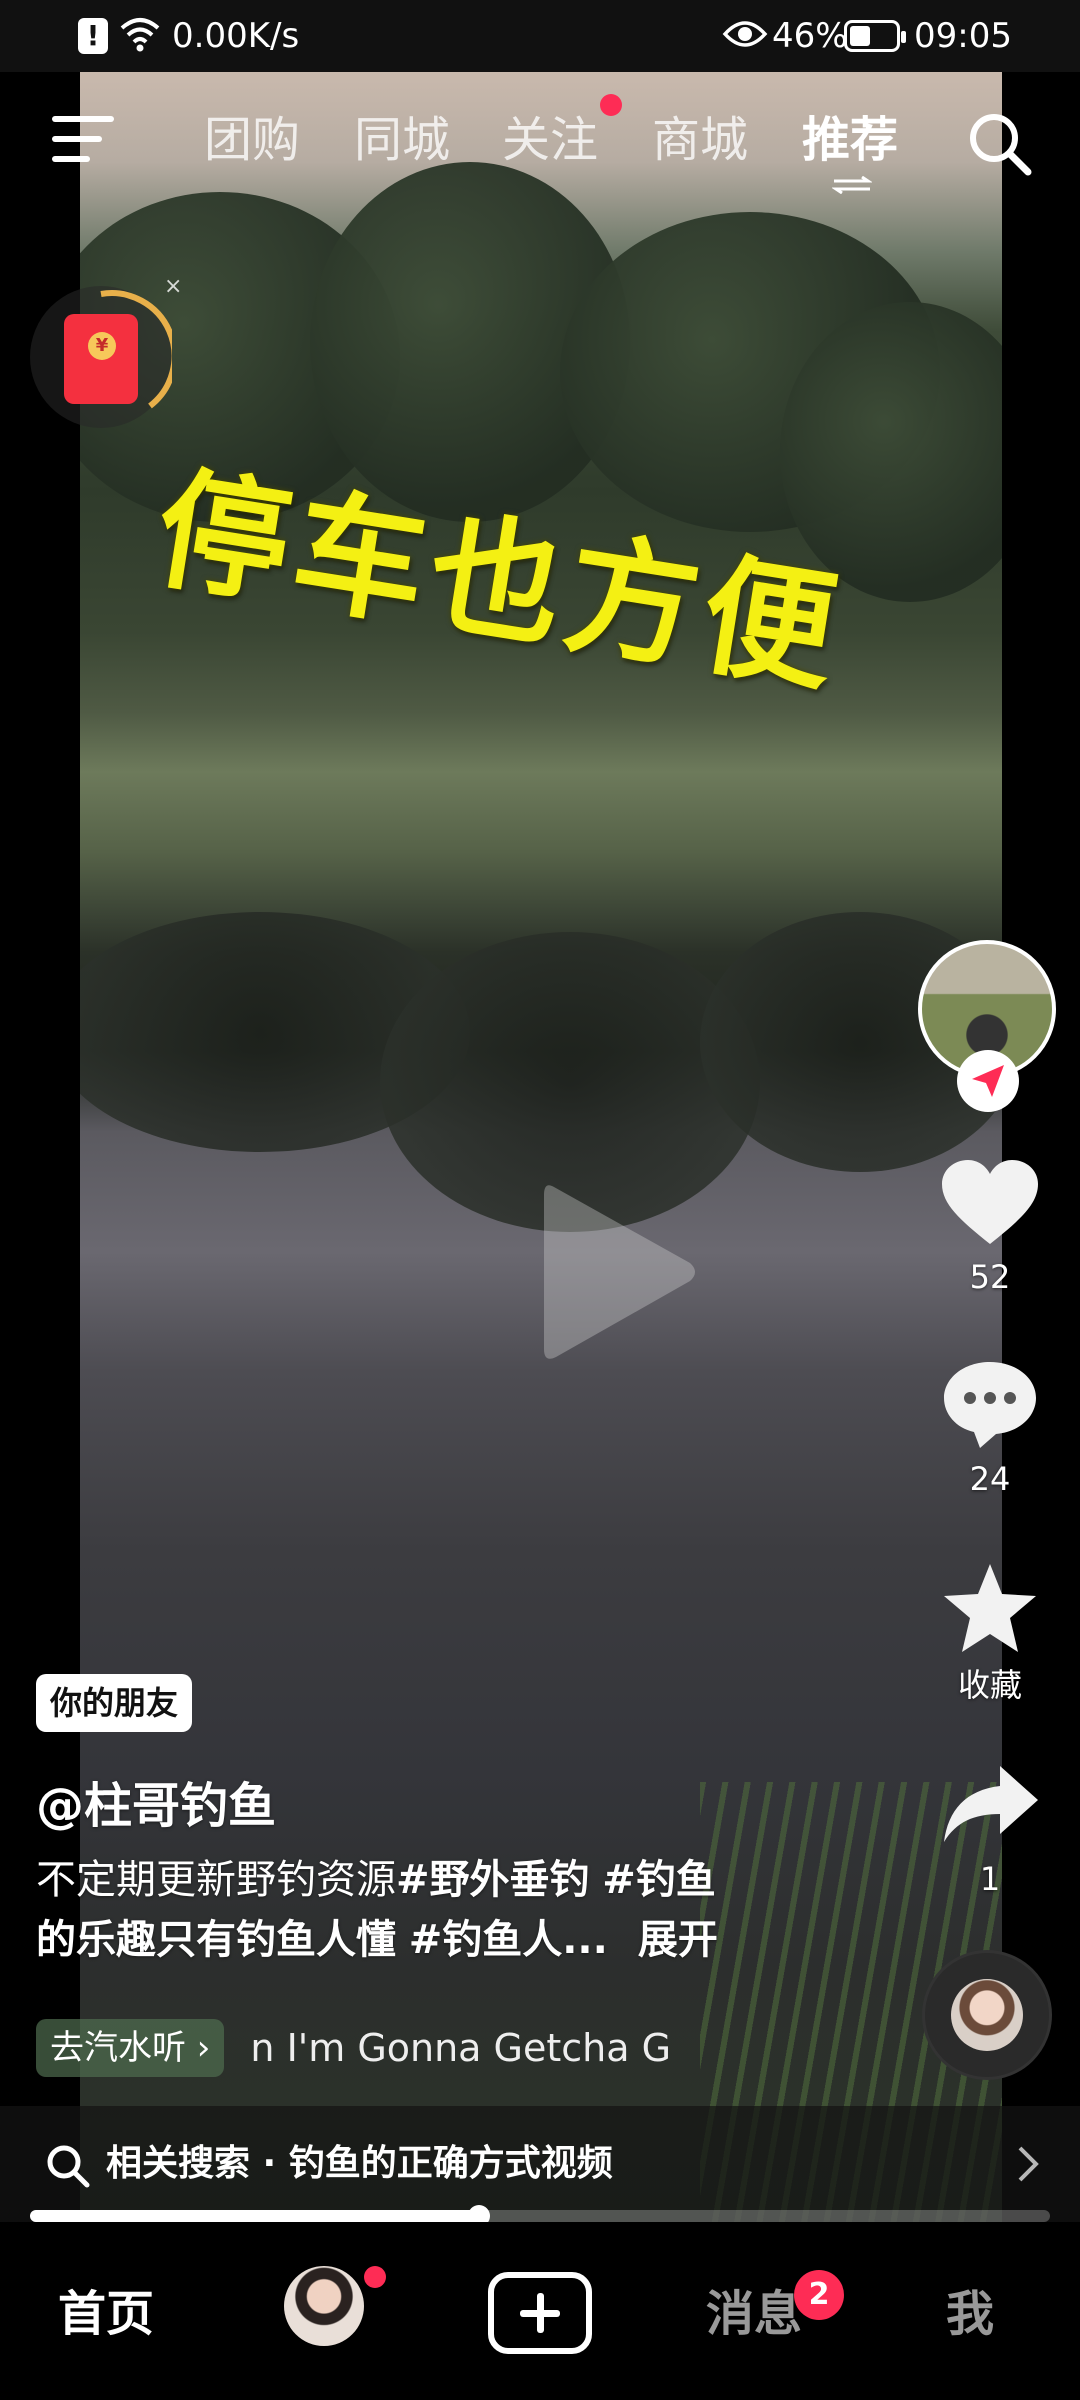 This screenshot has width=1080, height=2400. What do you see at coordinates (700, 140) in the screenshot?
I see `tab-mall: 商城` at bounding box center [700, 140].